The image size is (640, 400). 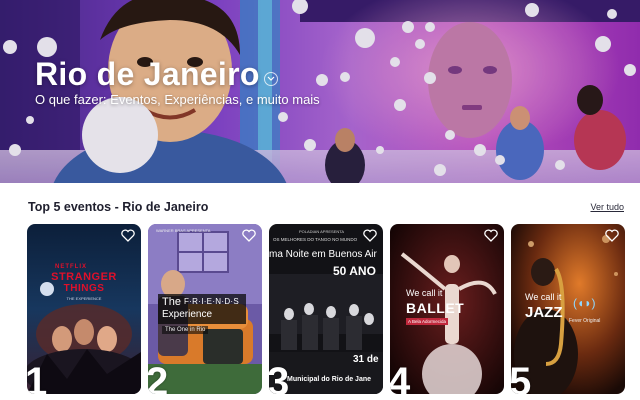 I want to click on card-presenter: WARNER BRAS APRESENTA, so click(x=183, y=230).